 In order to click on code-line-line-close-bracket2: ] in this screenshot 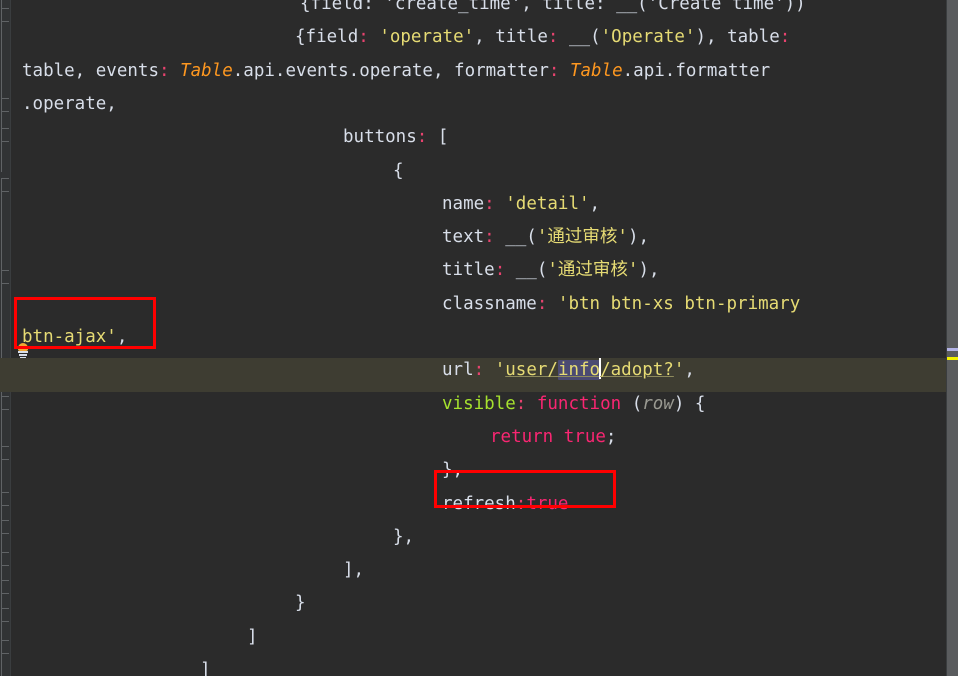, I will do `click(252, 637)`.